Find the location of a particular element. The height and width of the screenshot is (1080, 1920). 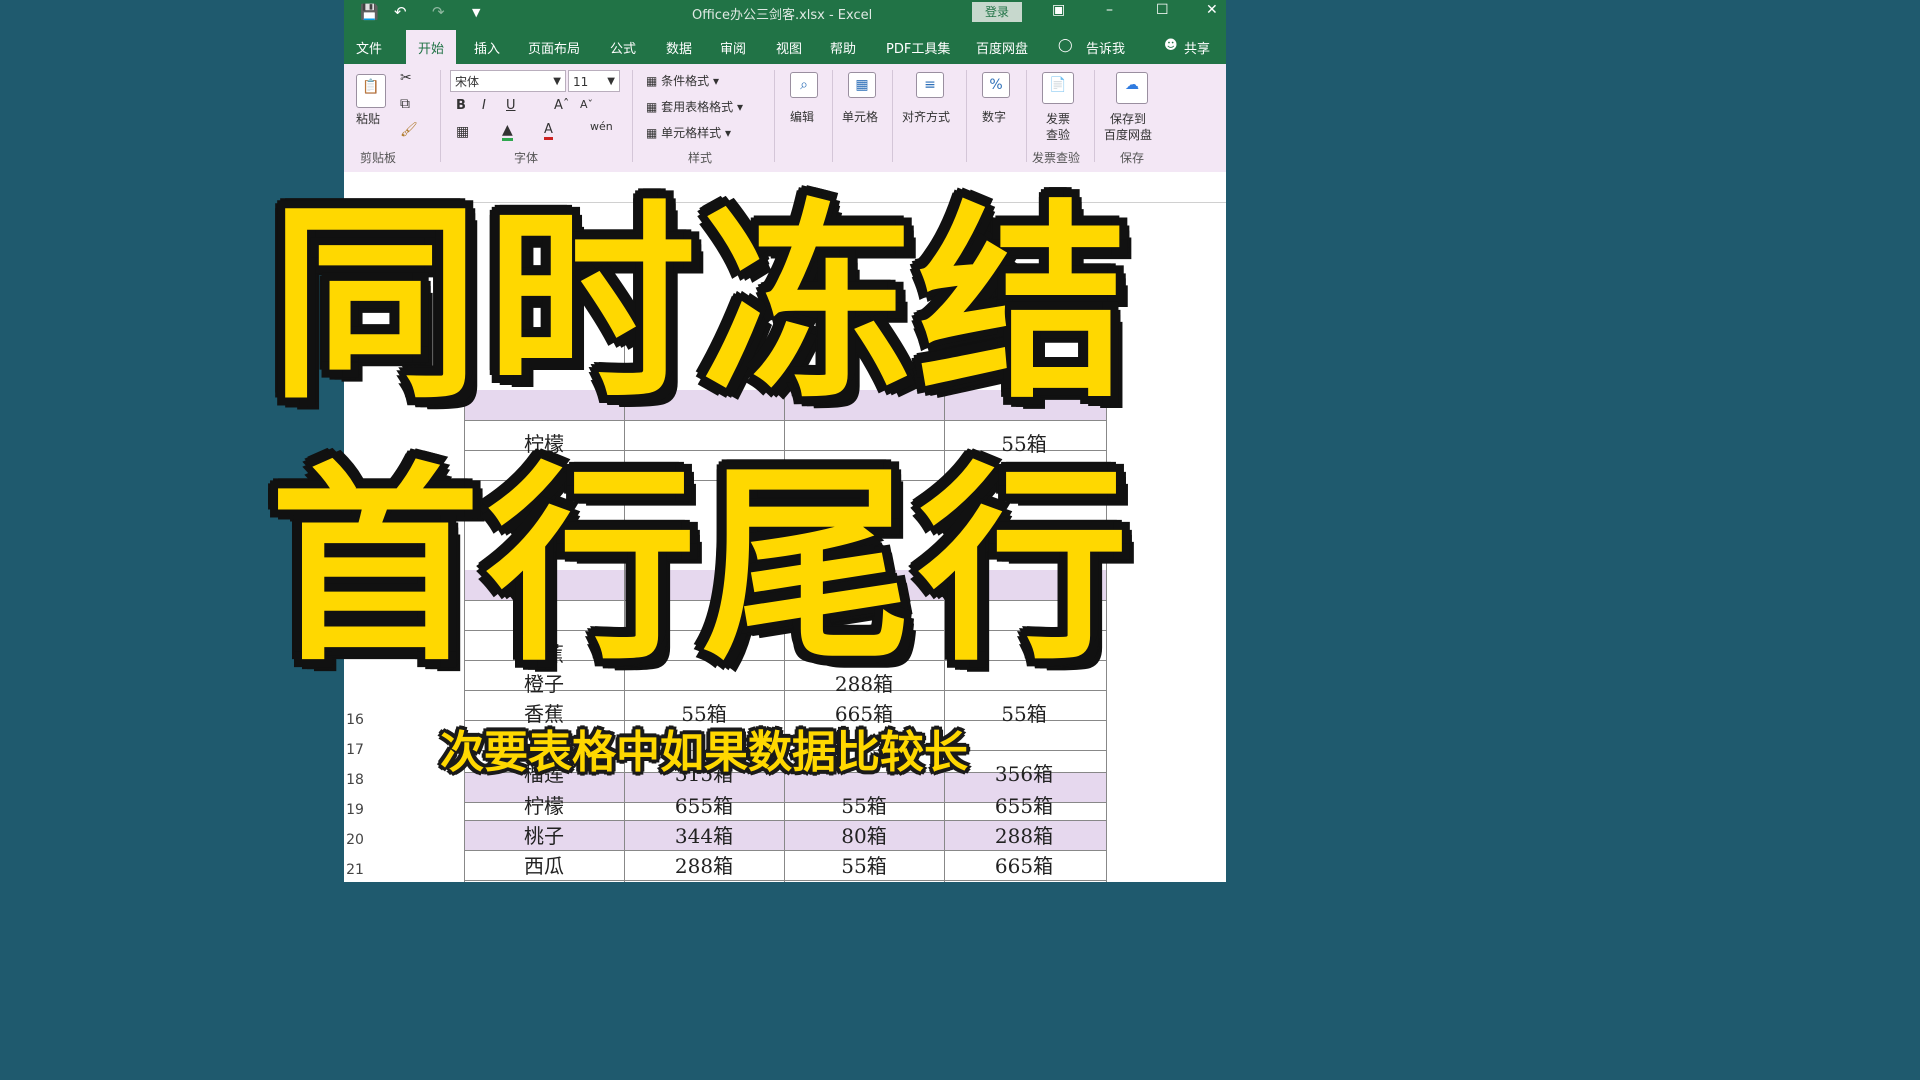

percent-icon: % is located at coordinates (996, 85).